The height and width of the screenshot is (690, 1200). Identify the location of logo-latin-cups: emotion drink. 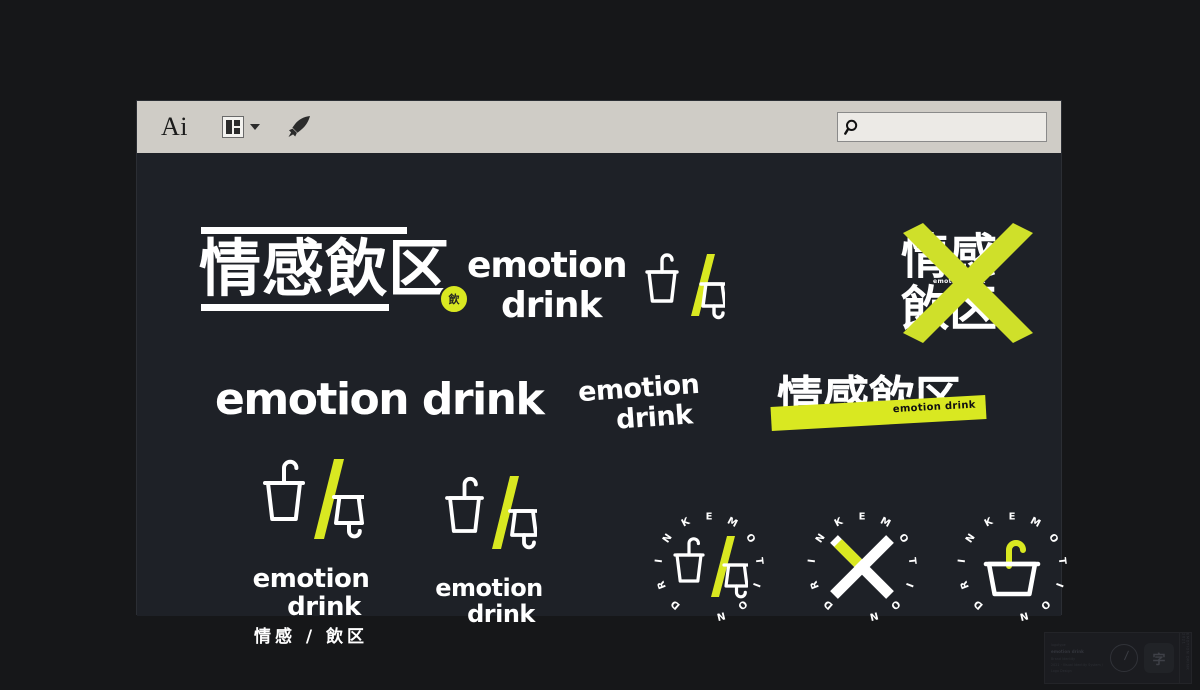
(596, 286).